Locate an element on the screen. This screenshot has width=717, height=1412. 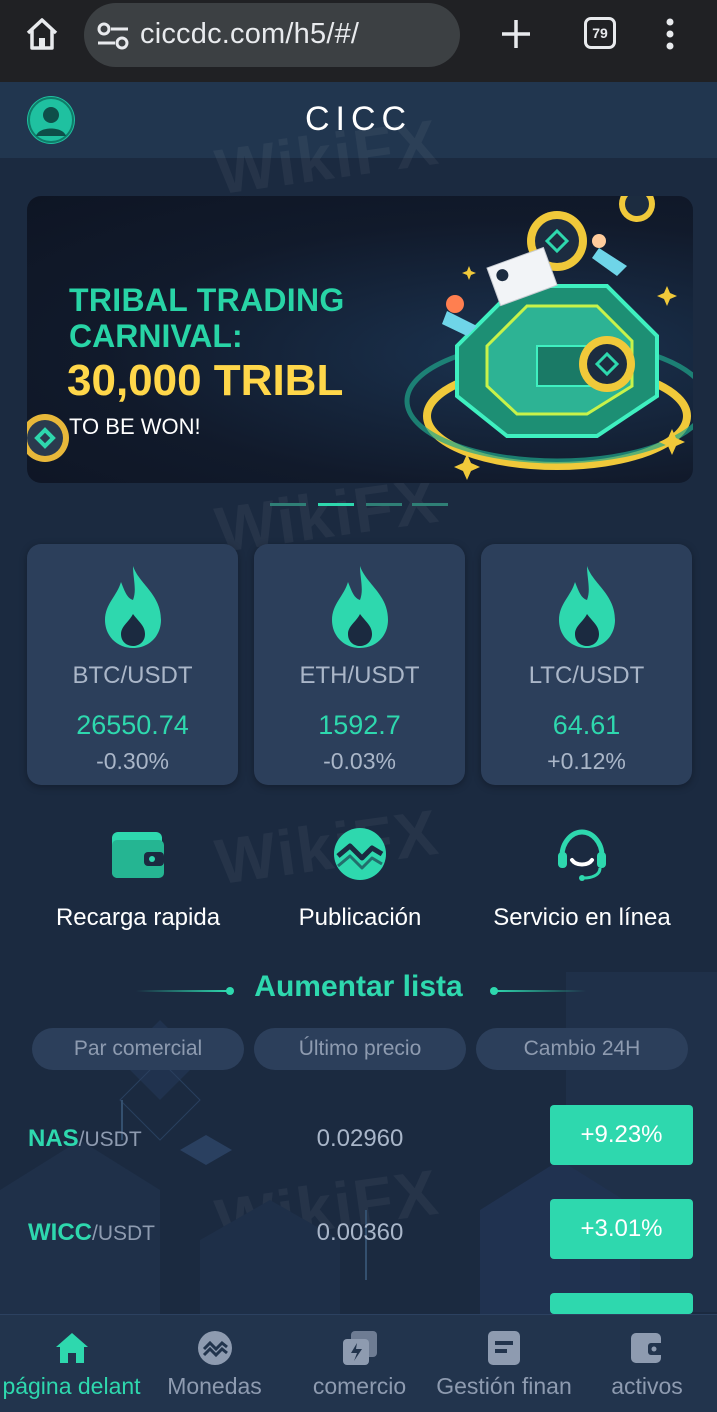
new-tab-icon is located at coordinates (516, 34).